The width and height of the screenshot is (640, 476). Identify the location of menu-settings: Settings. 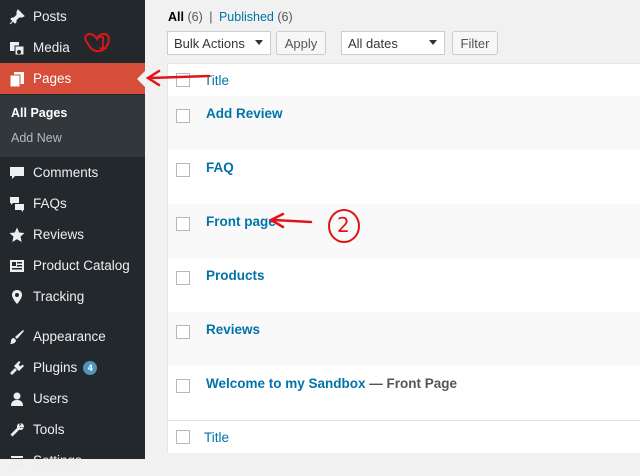
(72, 460).